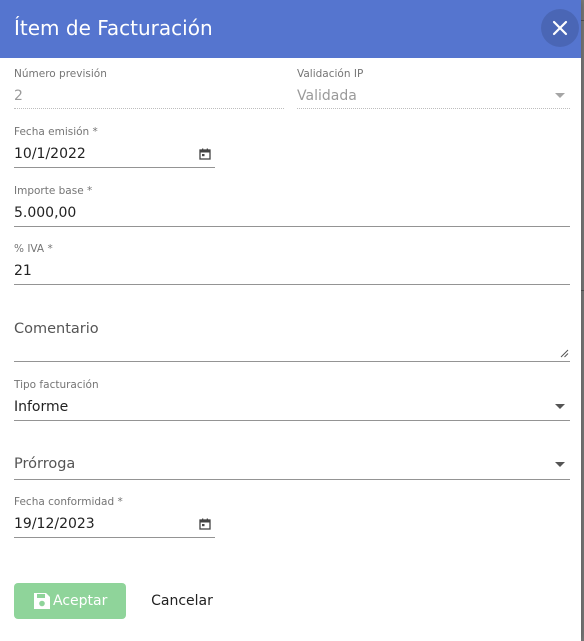 The width and height of the screenshot is (584, 641). What do you see at coordinates (54, 524) in the screenshot?
I see `fecha-conformidad-value: 19/12/2023` at bounding box center [54, 524].